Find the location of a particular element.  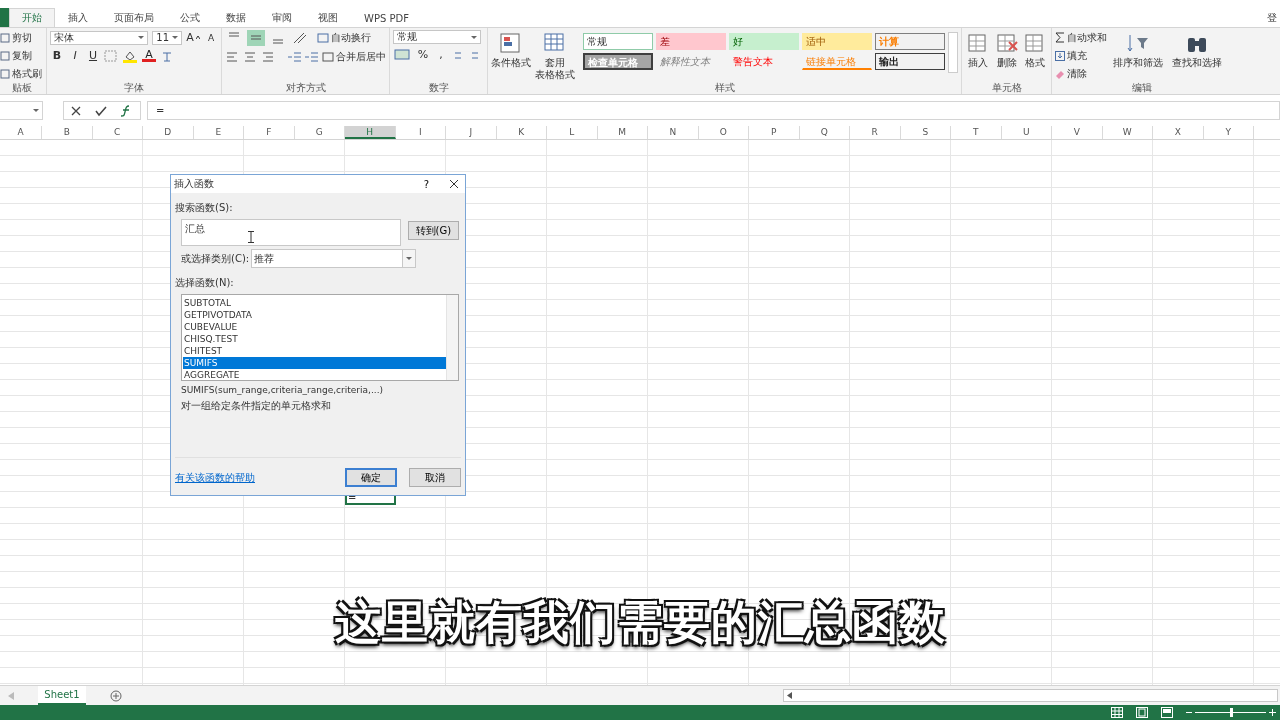

column-header: V is located at coordinates (1077, 132).